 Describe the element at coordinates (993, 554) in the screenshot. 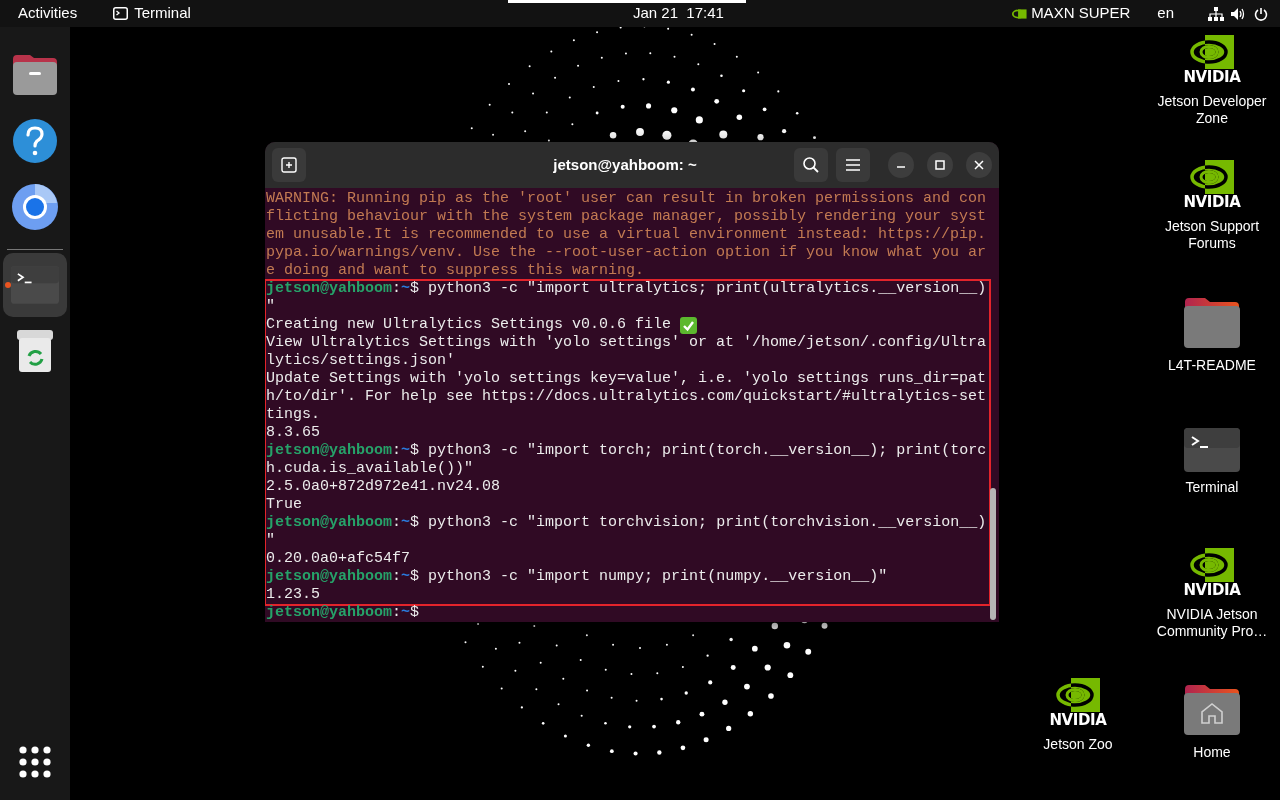

I see `scrollbar` at that location.